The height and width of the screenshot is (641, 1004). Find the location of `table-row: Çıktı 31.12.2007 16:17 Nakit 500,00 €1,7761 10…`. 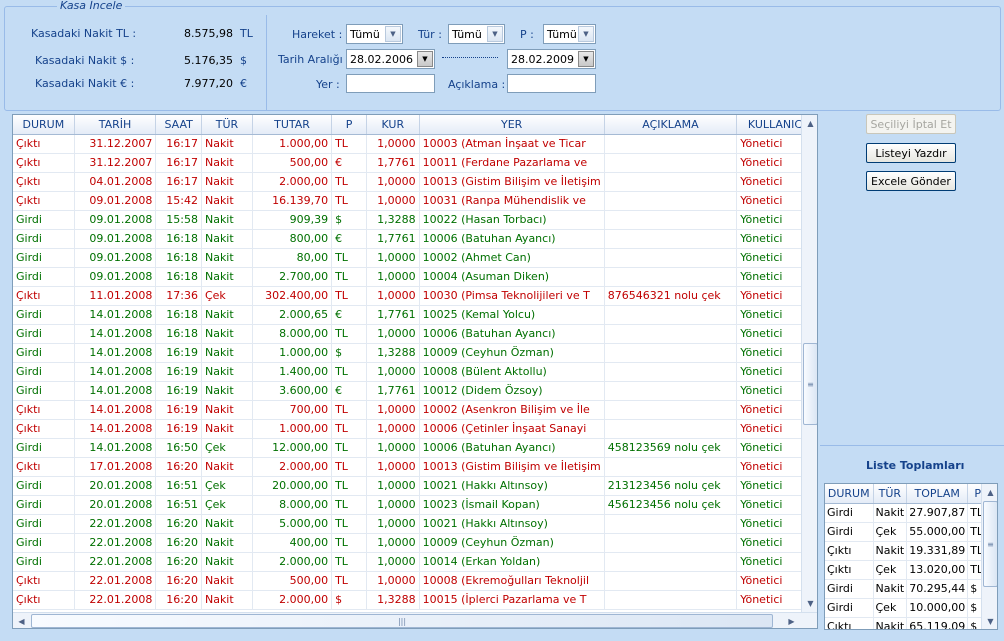

table-row: Çıktı 31.12.2007 16:17 Nakit 500,00 €1,7761 10… is located at coordinates (415, 163).